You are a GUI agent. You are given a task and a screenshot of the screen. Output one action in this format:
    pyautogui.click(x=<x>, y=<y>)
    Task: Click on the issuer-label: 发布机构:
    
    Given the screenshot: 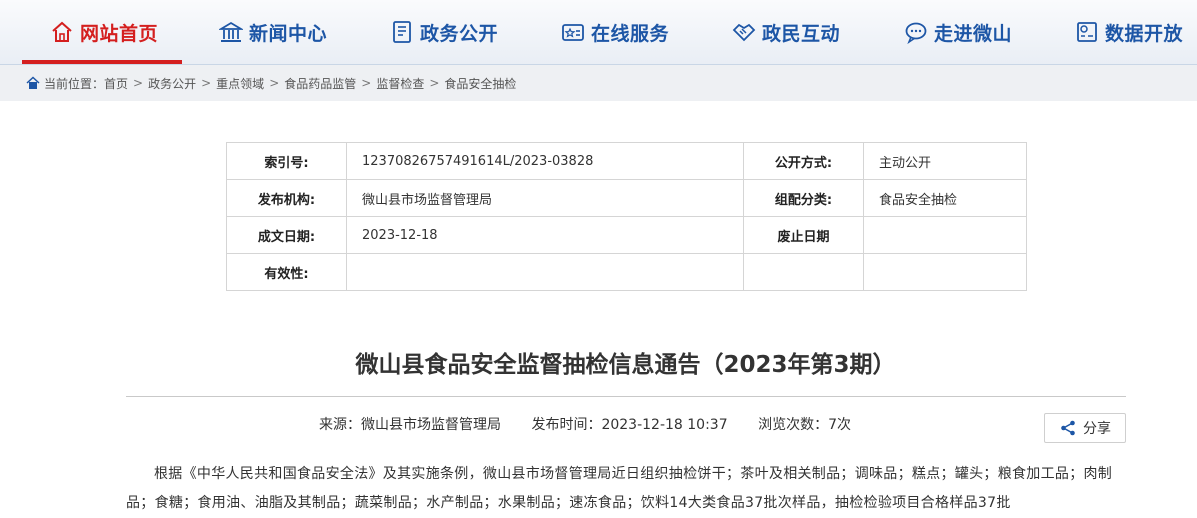 What is the action you would take?
    pyautogui.click(x=286, y=198)
    